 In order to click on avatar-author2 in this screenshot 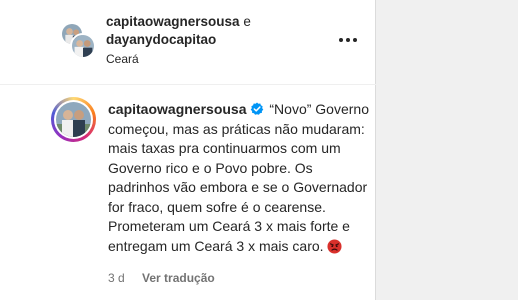, I will do `click(83, 46)`.